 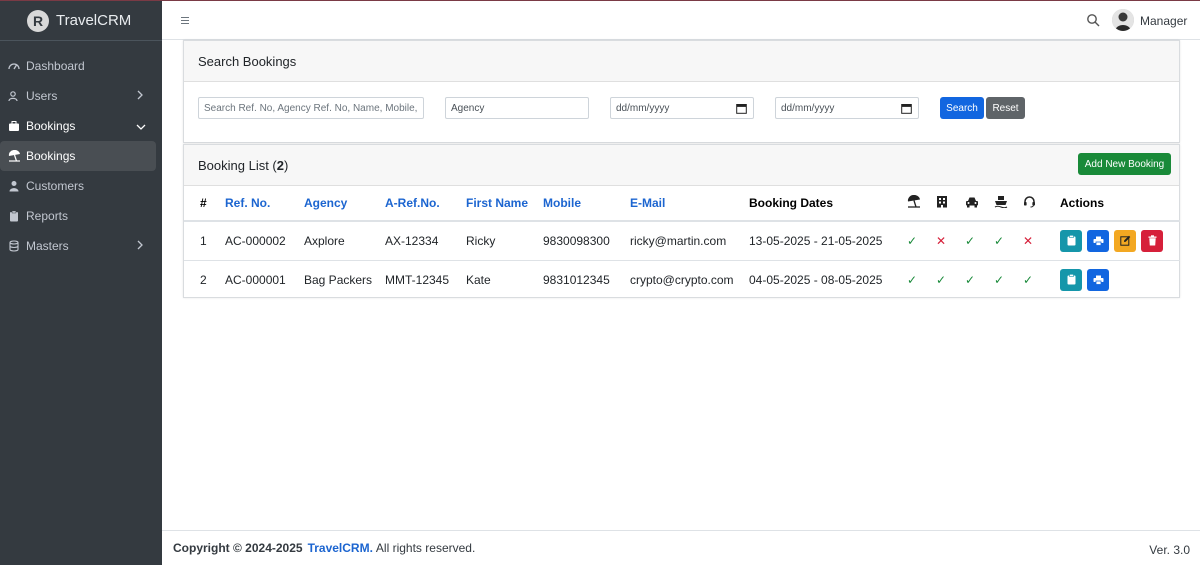 What do you see at coordinates (14, 126) in the screenshot?
I see `briefcase-icon` at bounding box center [14, 126].